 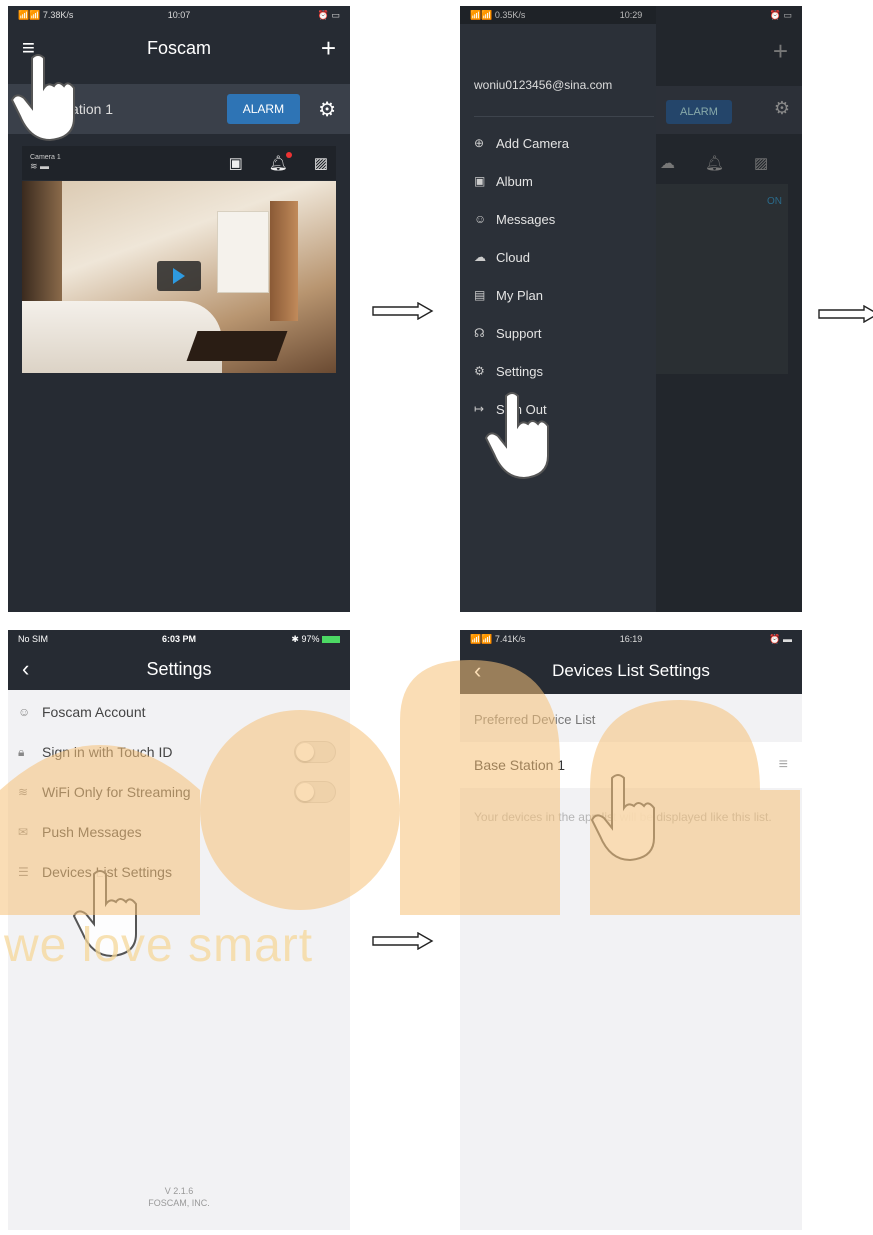 What do you see at coordinates (498, 14) in the screenshot?
I see `status-left: 📶📶 0.35K/s` at bounding box center [498, 14].